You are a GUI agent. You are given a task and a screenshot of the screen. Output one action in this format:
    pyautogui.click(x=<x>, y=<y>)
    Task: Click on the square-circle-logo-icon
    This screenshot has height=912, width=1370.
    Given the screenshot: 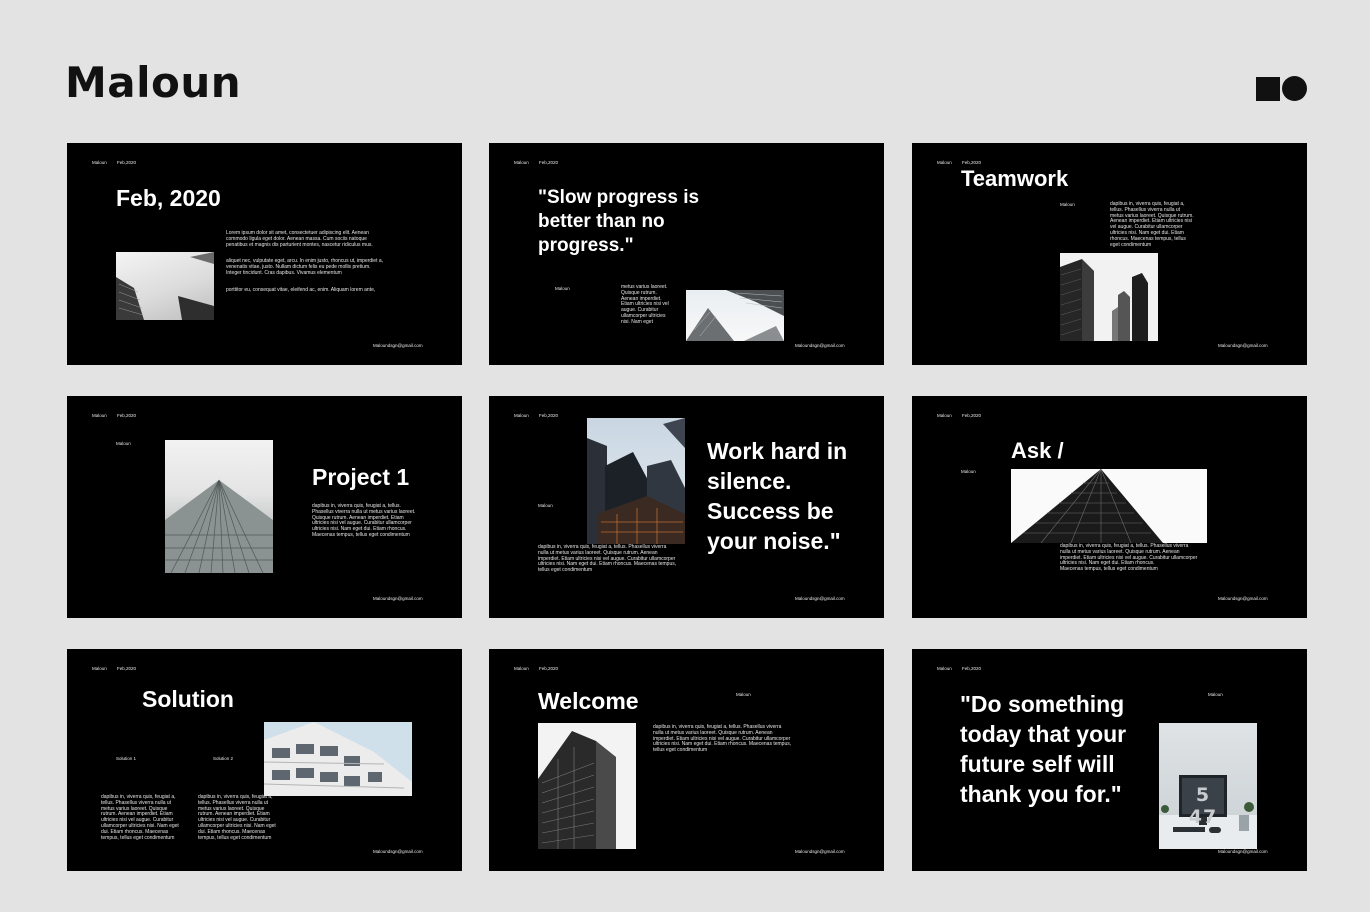 What is the action you would take?
    pyautogui.click(x=1281, y=89)
    